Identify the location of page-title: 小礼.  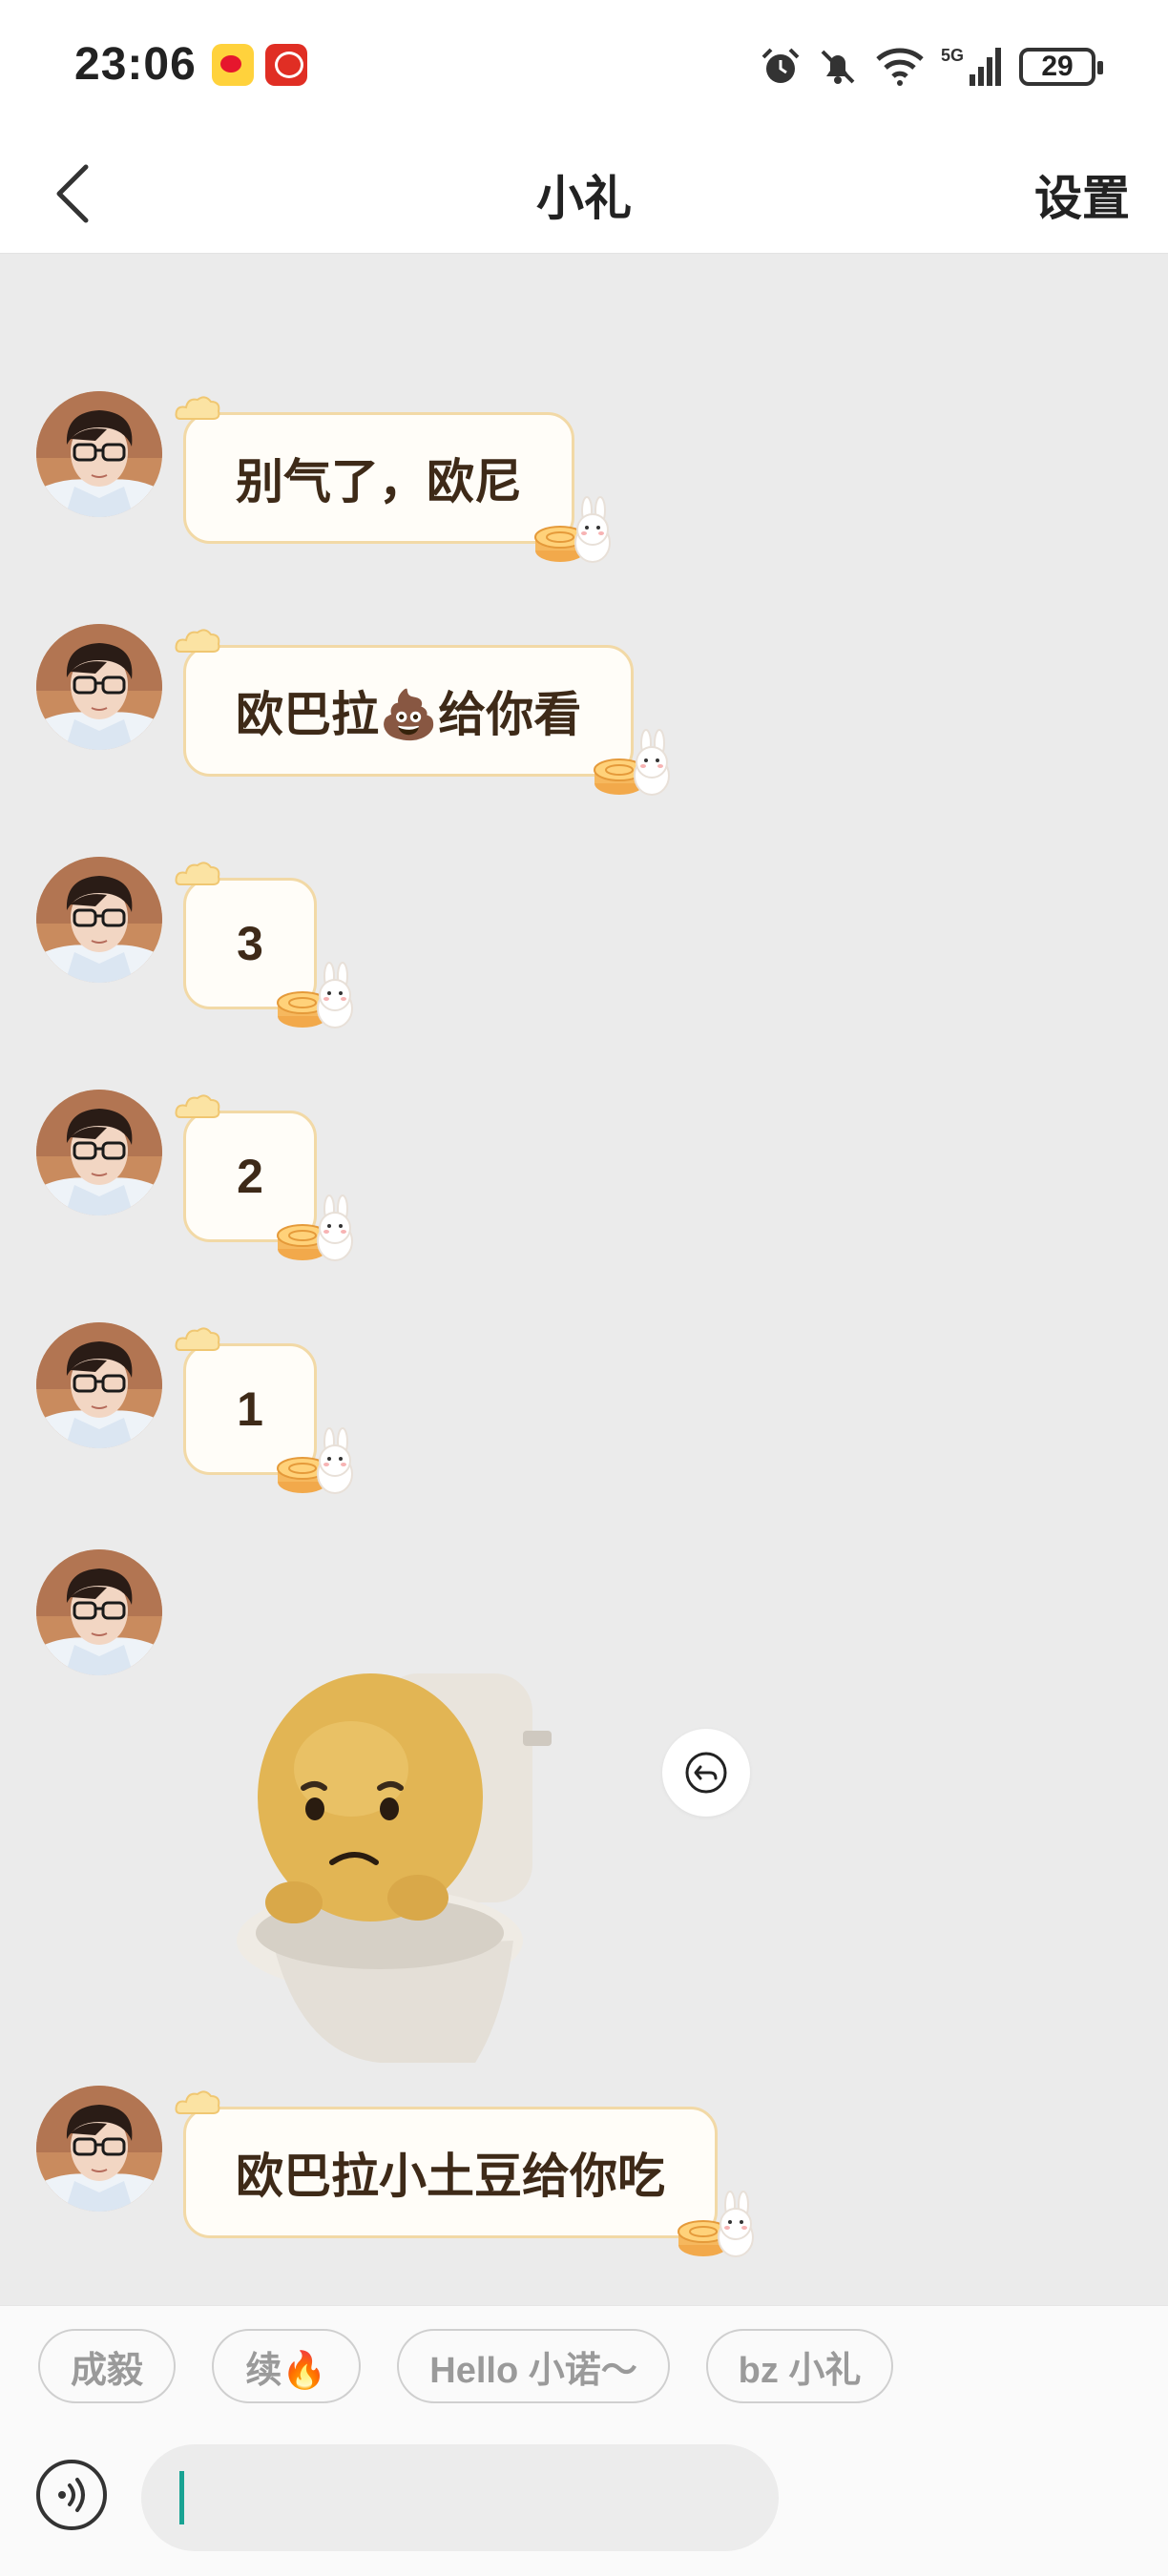
(584, 198).